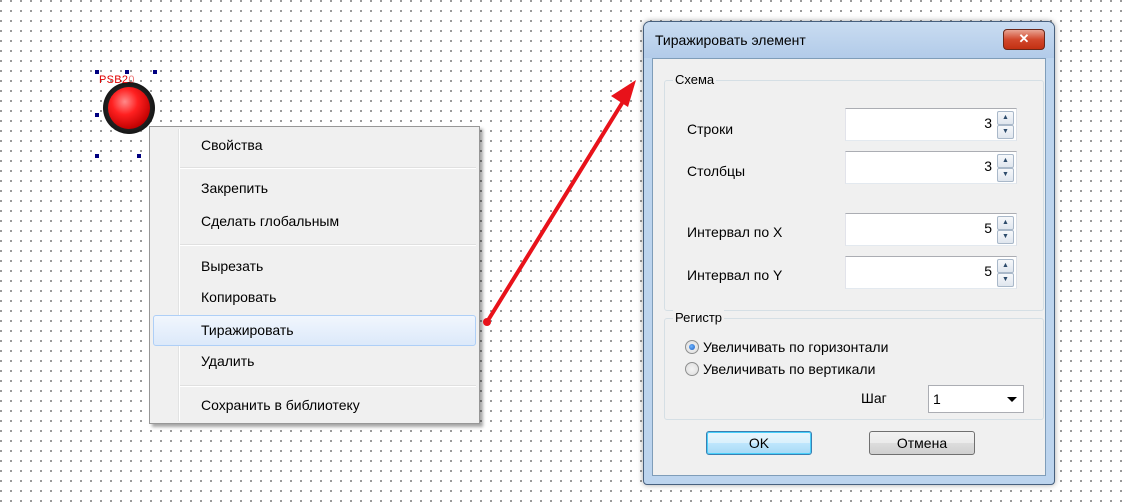 This screenshot has width=1126, height=504. I want to click on close-button: ✕, so click(1024, 39).